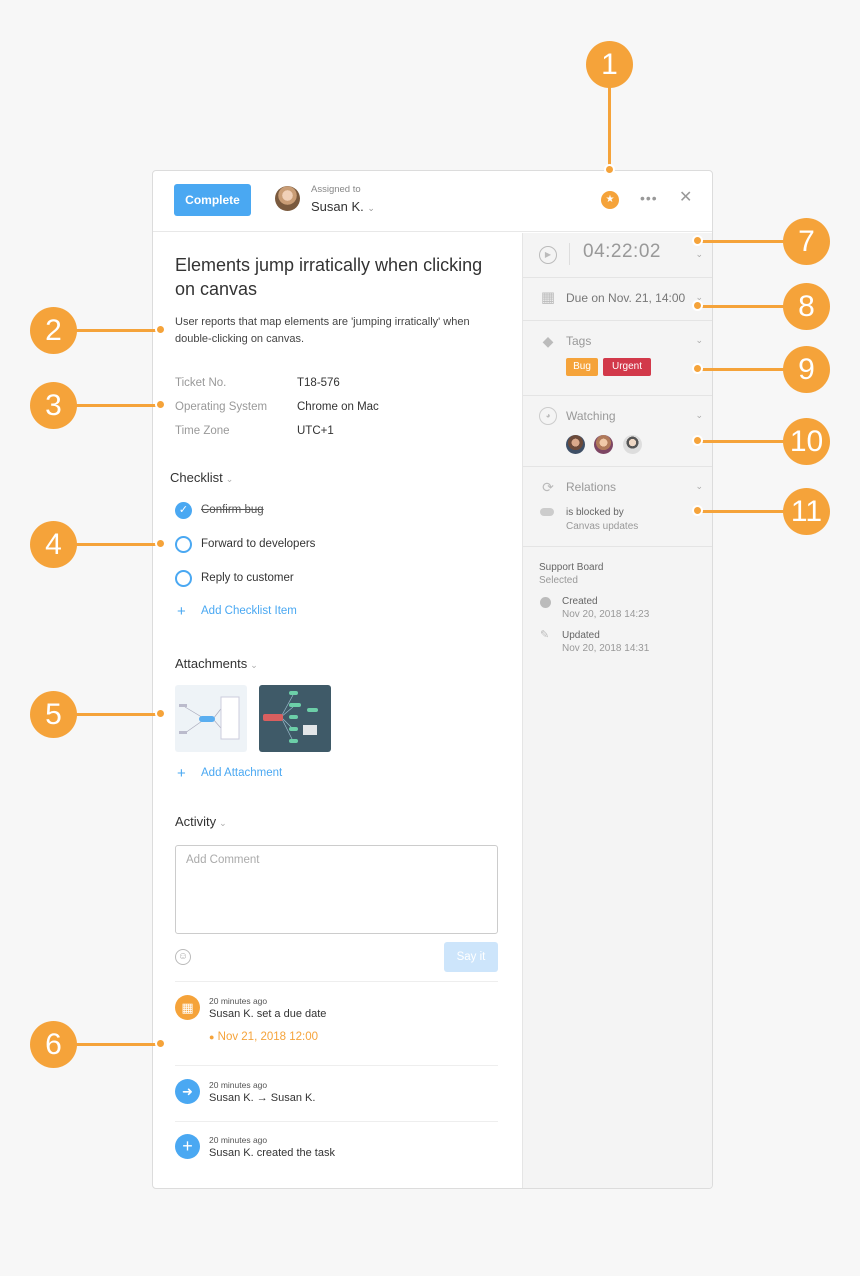 Image resolution: width=860 pixels, height=1276 pixels. Describe the element at coordinates (626, 298) in the screenshot. I see `due-date-label: Due on Nov. 21, 14:00` at that location.